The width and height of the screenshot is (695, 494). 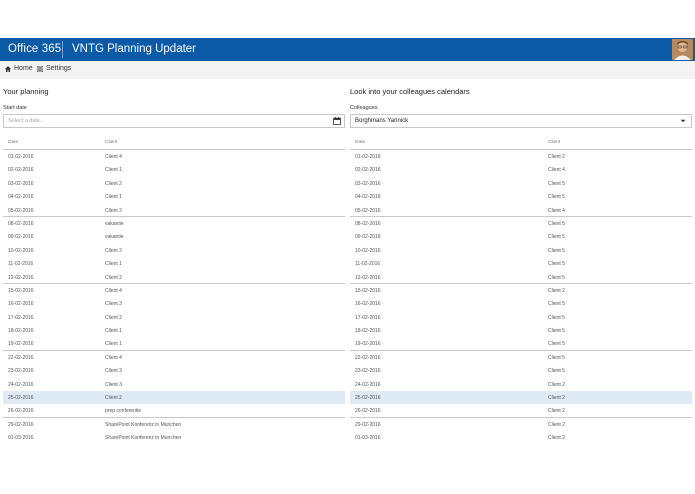 What do you see at coordinates (368, 183) in the screenshot?
I see `row-date: 03-02-2016` at bounding box center [368, 183].